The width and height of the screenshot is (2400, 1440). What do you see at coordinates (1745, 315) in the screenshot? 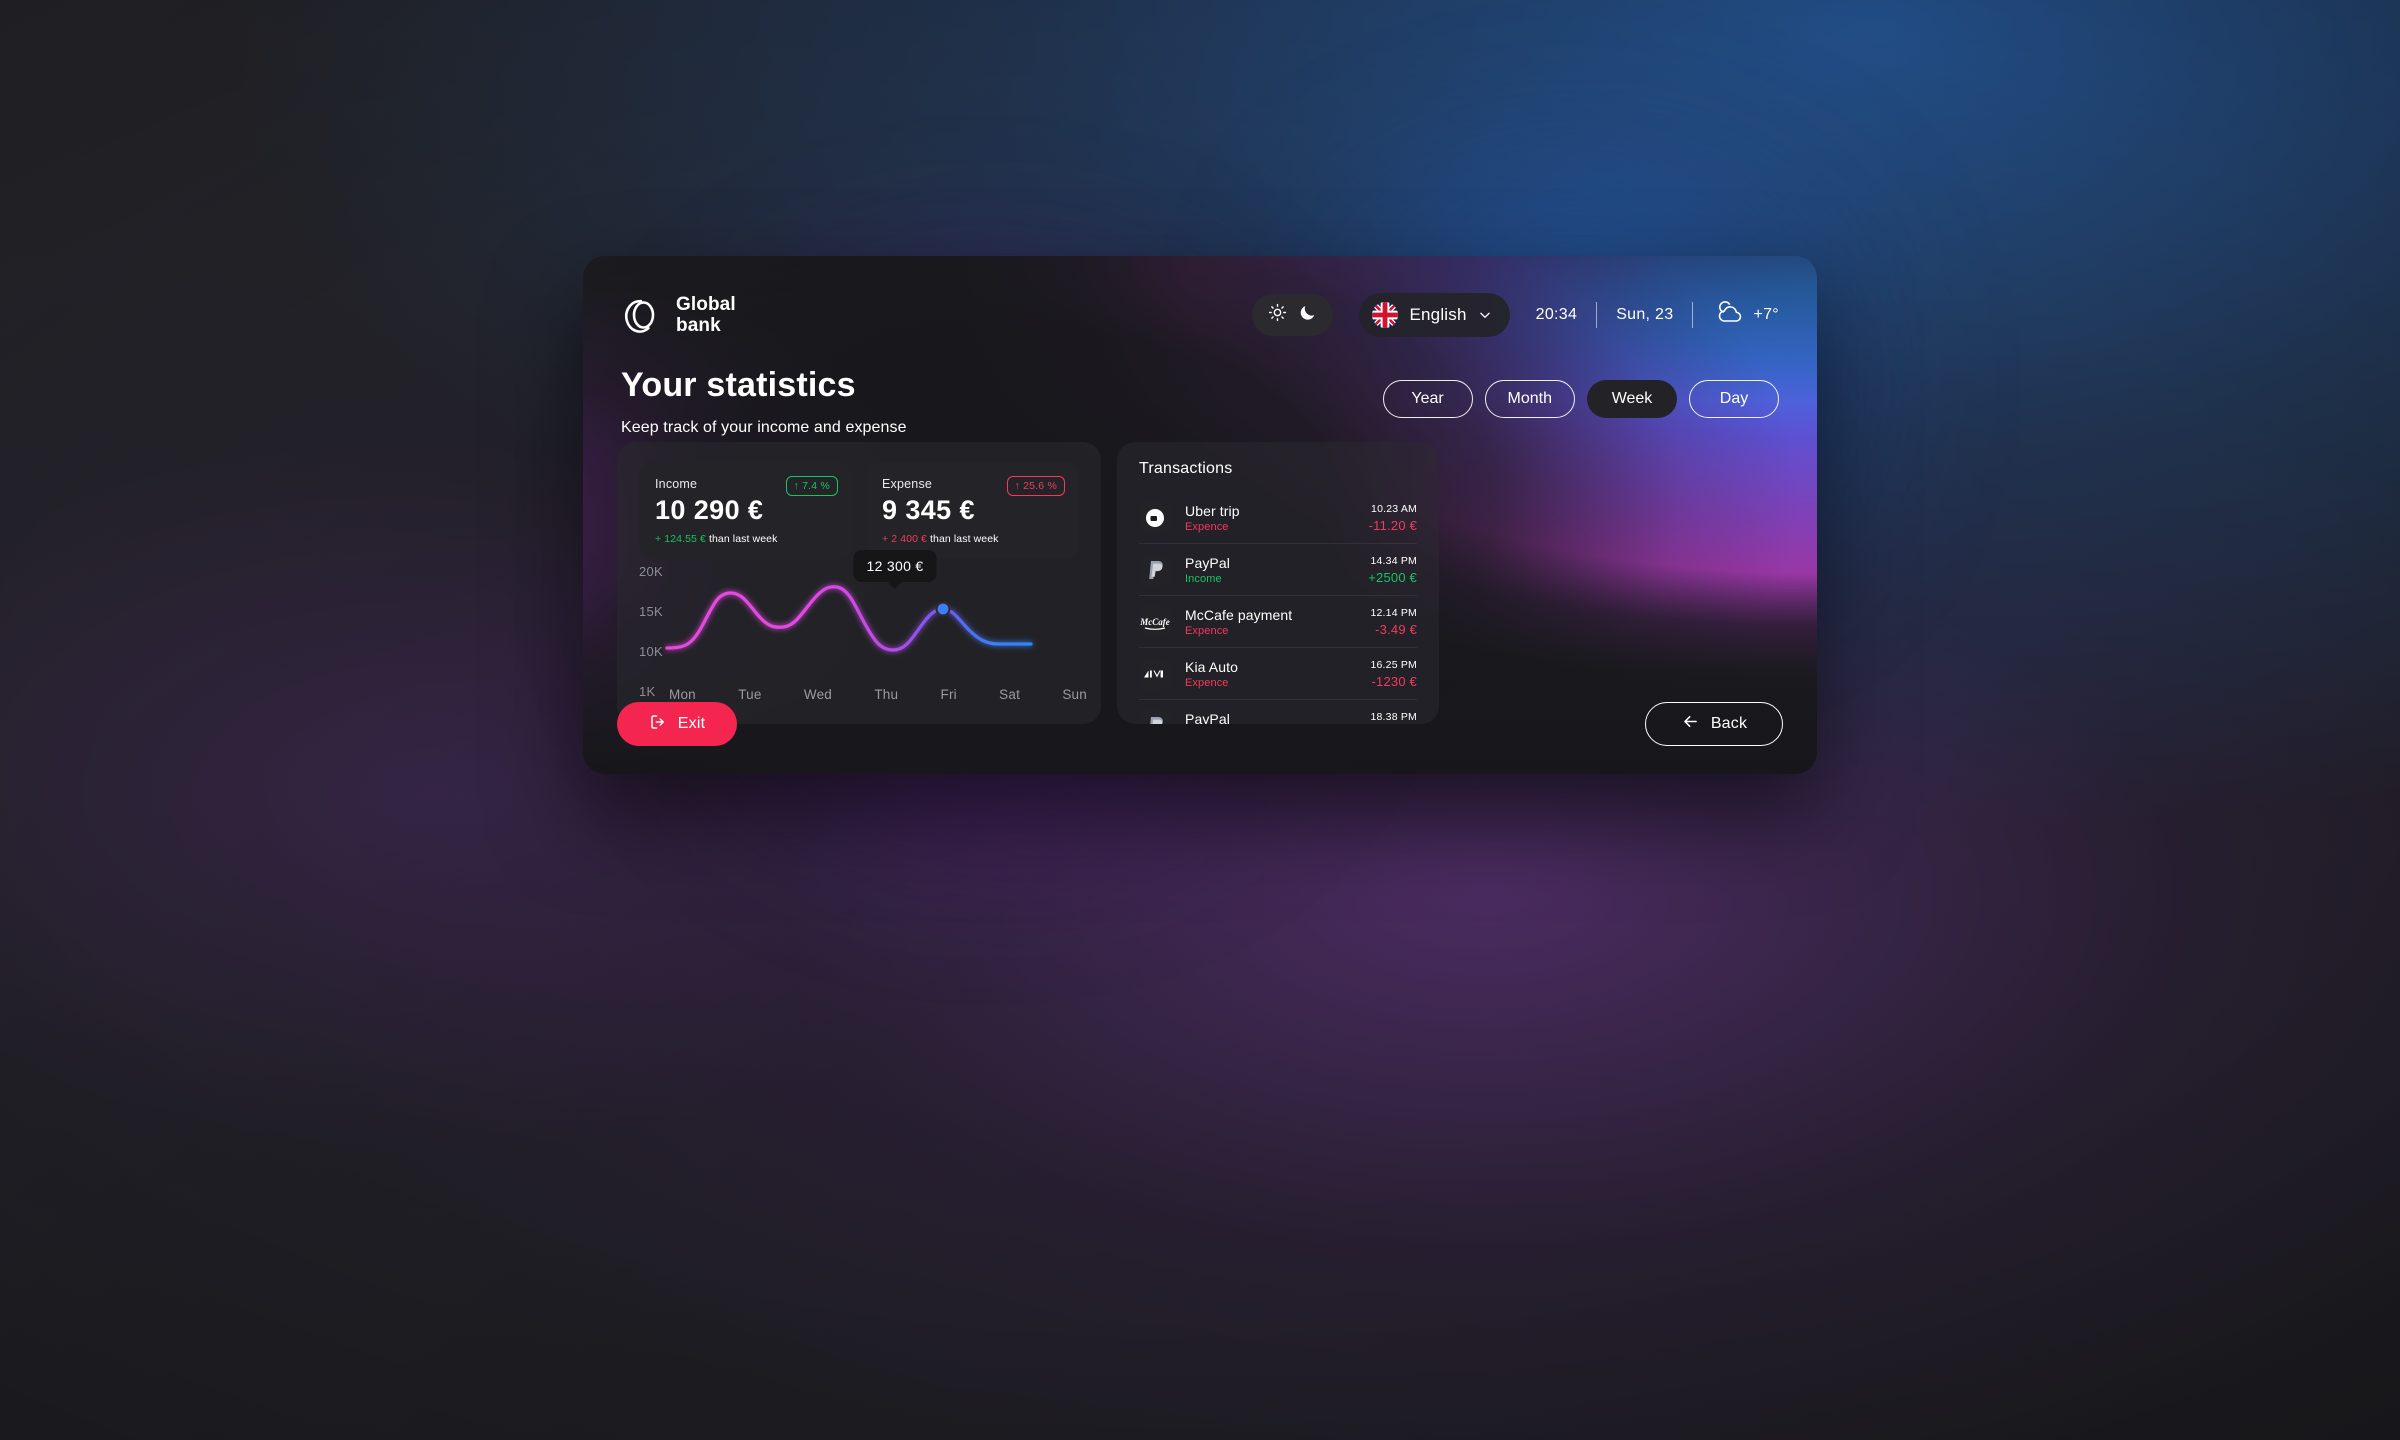
I see `weather-widget: +7°` at bounding box center [1745, 315].